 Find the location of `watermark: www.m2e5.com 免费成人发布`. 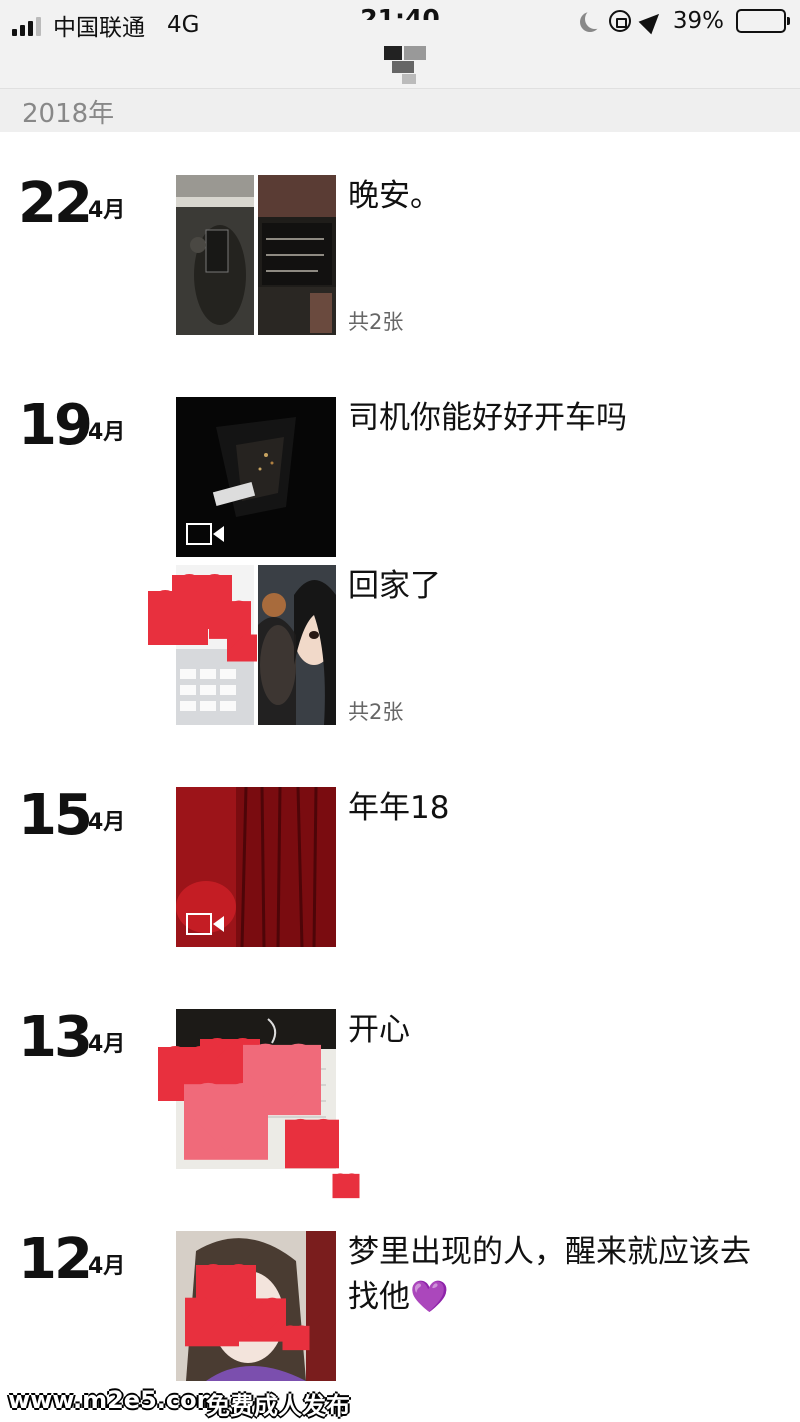

watermark: www.m2e5.com 免费成人发布 is located at coordinates (400, 1403).